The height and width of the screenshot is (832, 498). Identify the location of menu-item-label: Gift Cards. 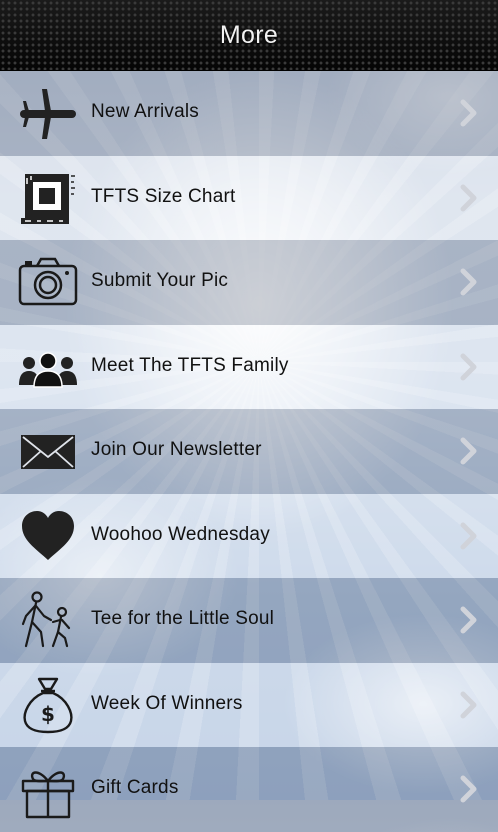
(135, 788).